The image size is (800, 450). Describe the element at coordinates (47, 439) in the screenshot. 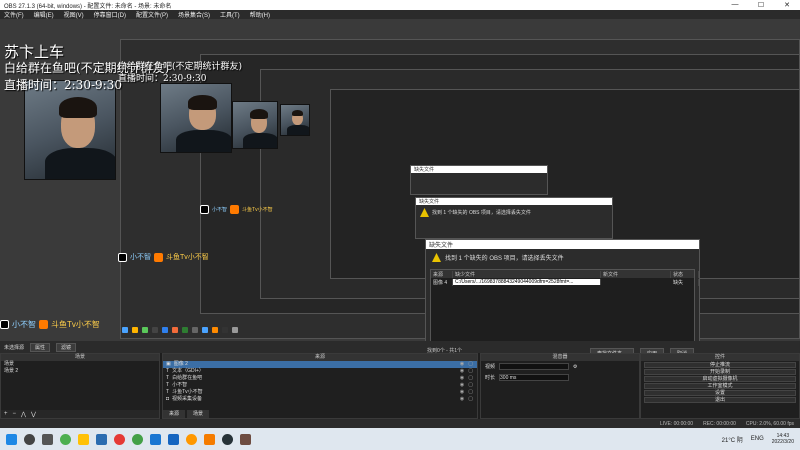

I see `task-view-icon` at that location.